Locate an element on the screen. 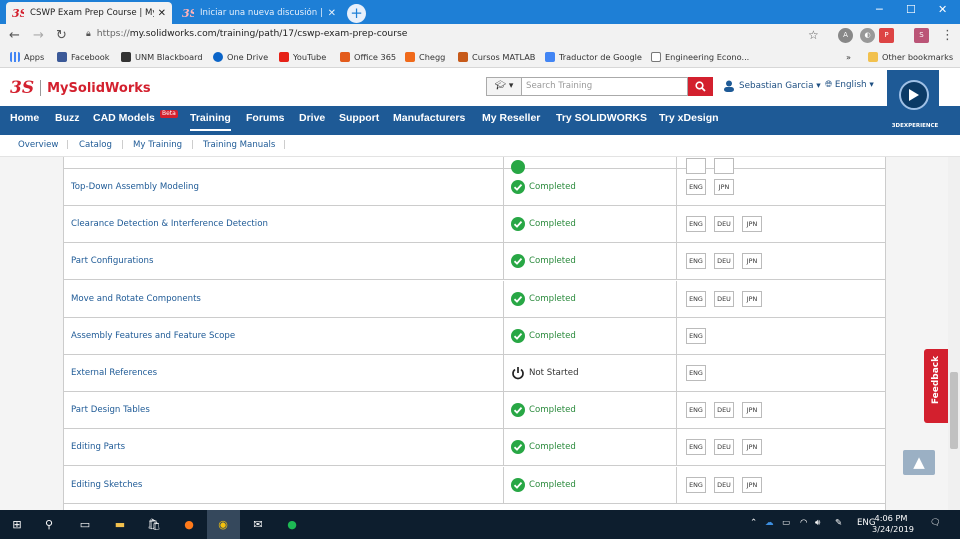  more-bookmarks-button: » is located at coordinates (848, 57).